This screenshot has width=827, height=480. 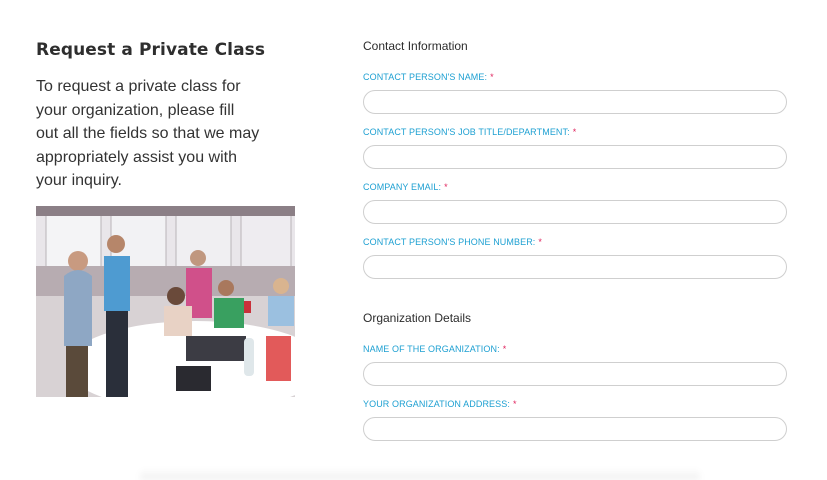 I want to click on job-title-input, so click(x=575, y=157).